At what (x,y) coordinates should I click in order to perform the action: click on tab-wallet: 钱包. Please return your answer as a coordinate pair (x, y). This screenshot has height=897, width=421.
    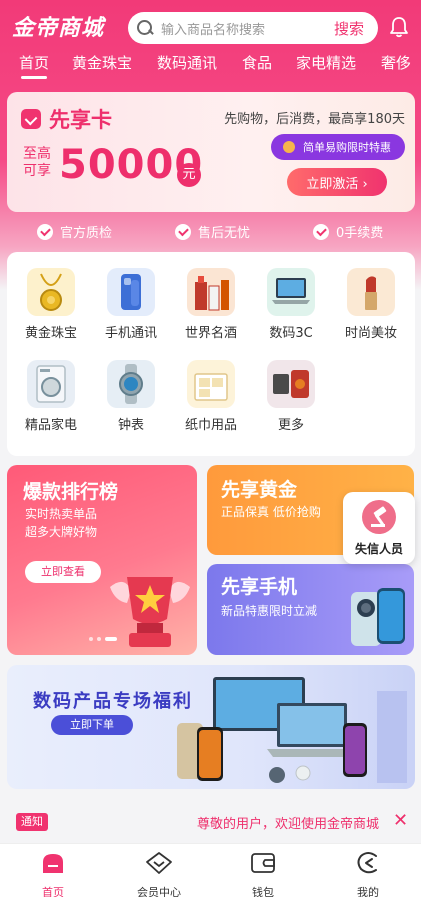
    Looking at the image, I should click on (263, 873).